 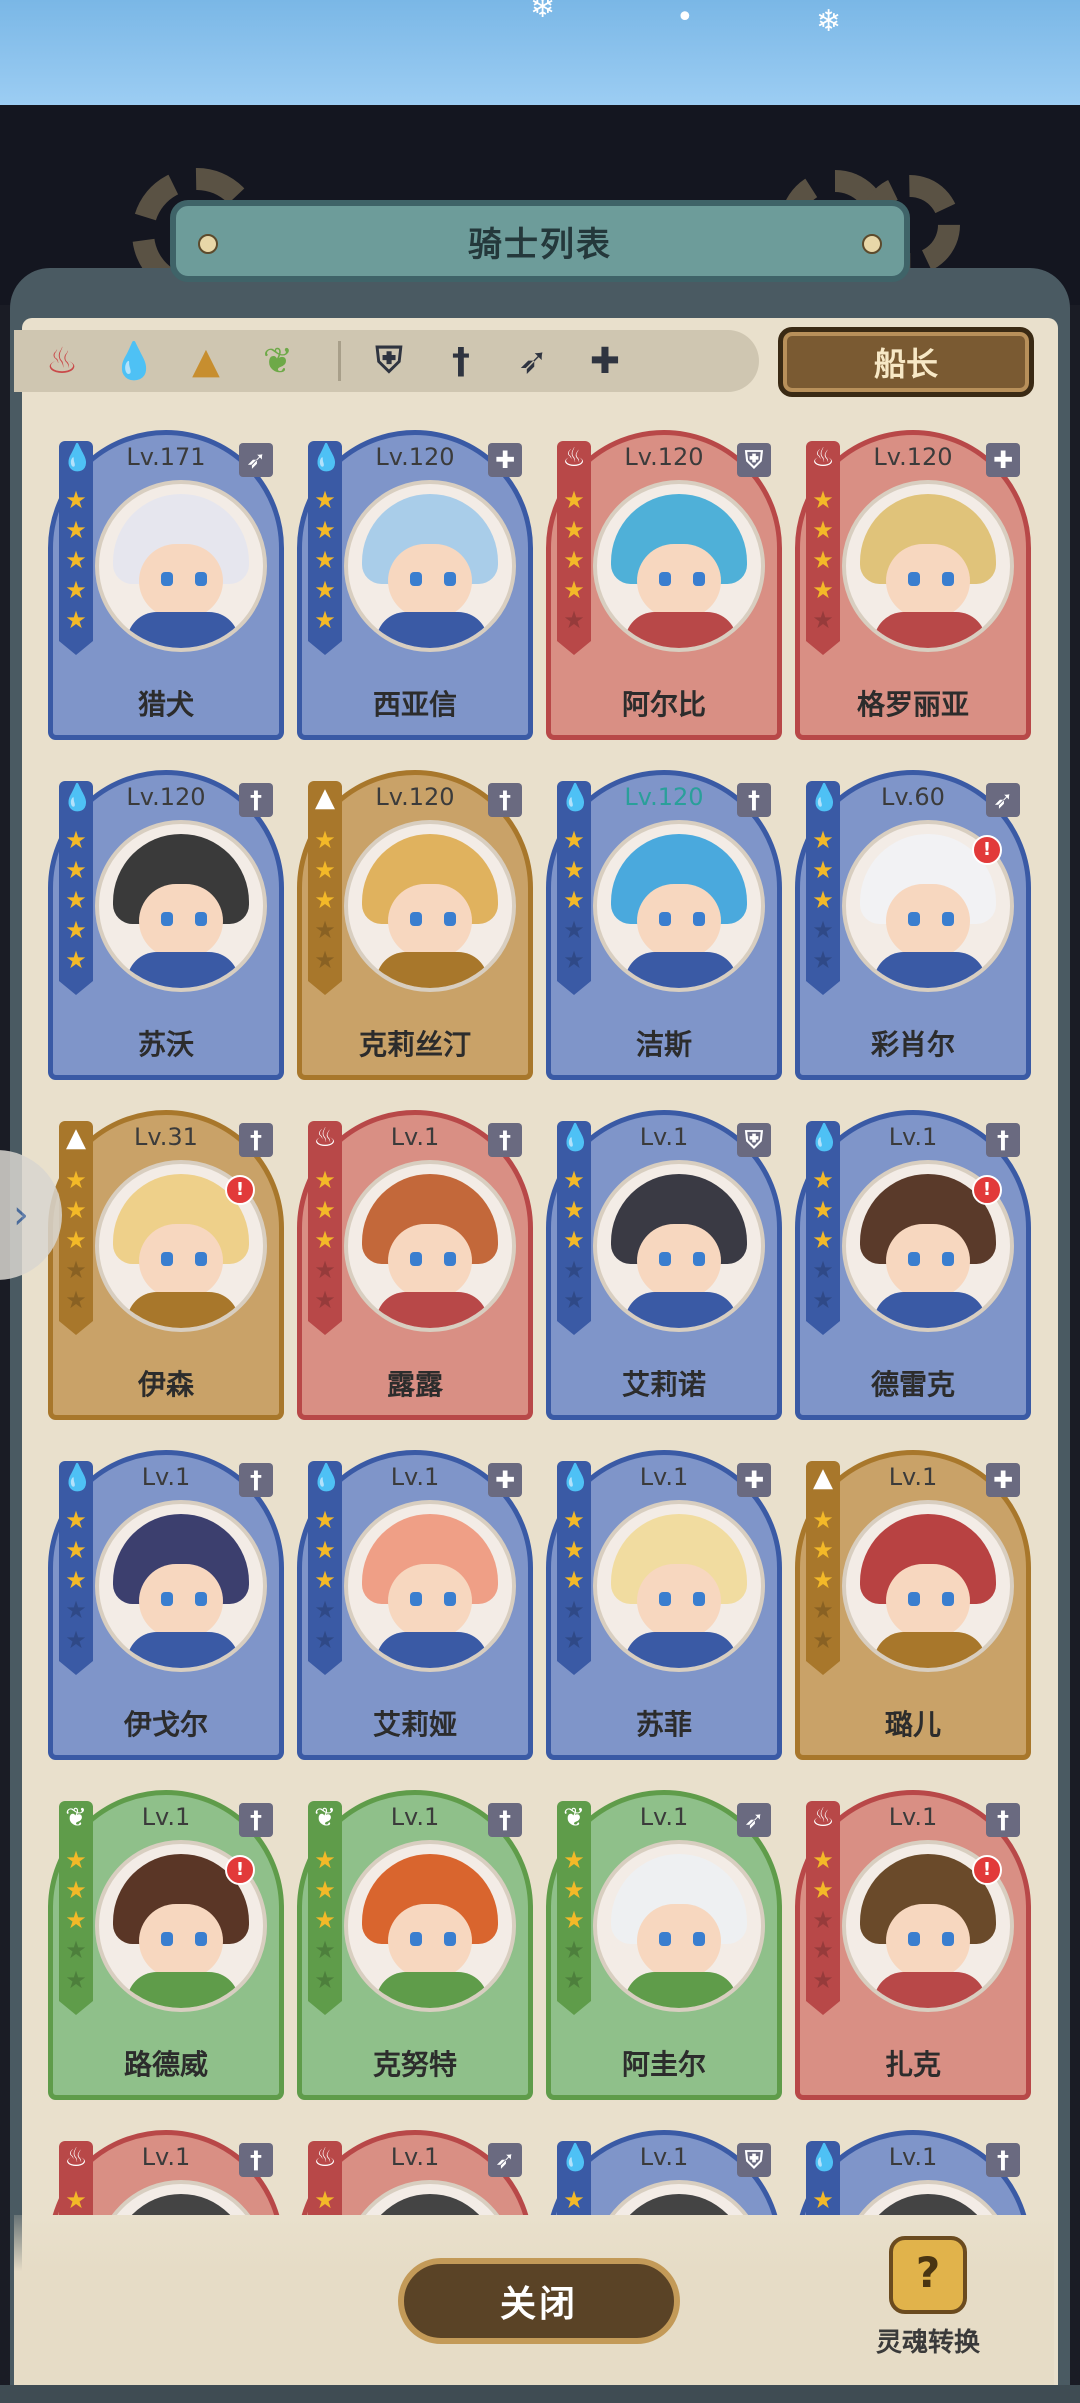 I want to click on wind-element-icon: ❦, so click(x=278, y=361).